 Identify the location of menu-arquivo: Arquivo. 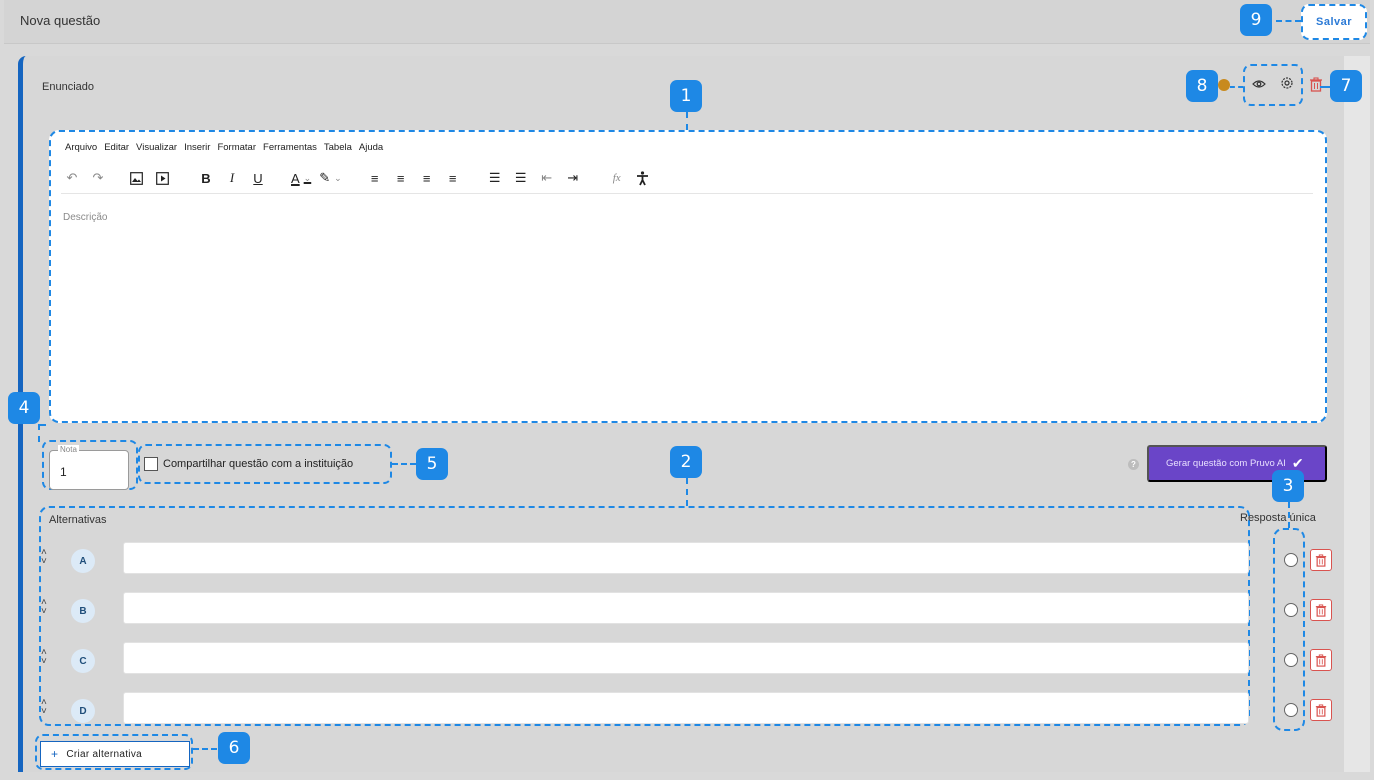
(81, 147).